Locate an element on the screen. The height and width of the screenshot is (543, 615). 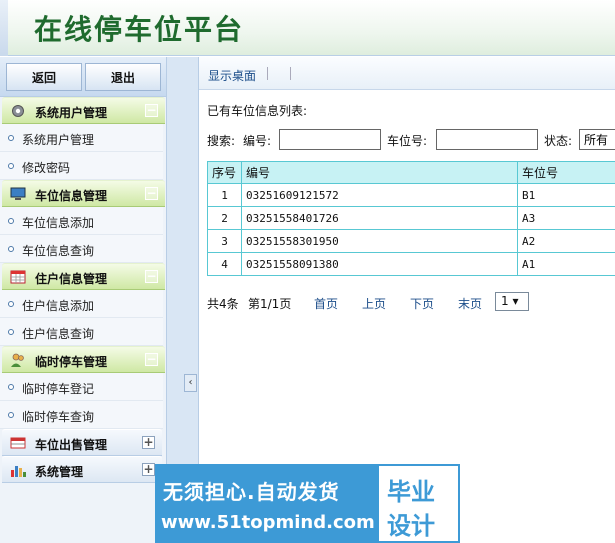
pager-page-info: 第1/1页 is located at coordinates (270, 304).